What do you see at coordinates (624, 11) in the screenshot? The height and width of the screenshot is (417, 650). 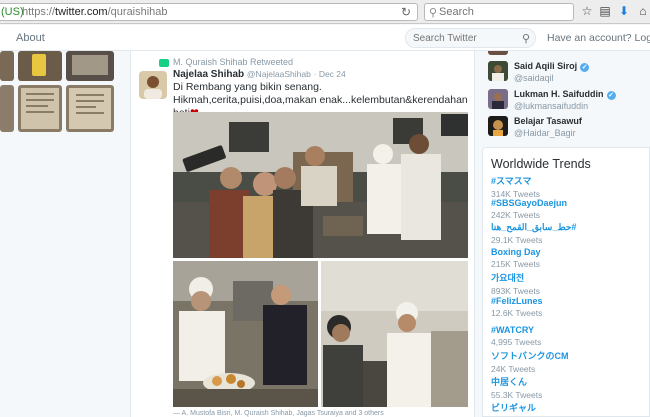 I see `download-icon: ⬇` at bounding box center [624, 11].